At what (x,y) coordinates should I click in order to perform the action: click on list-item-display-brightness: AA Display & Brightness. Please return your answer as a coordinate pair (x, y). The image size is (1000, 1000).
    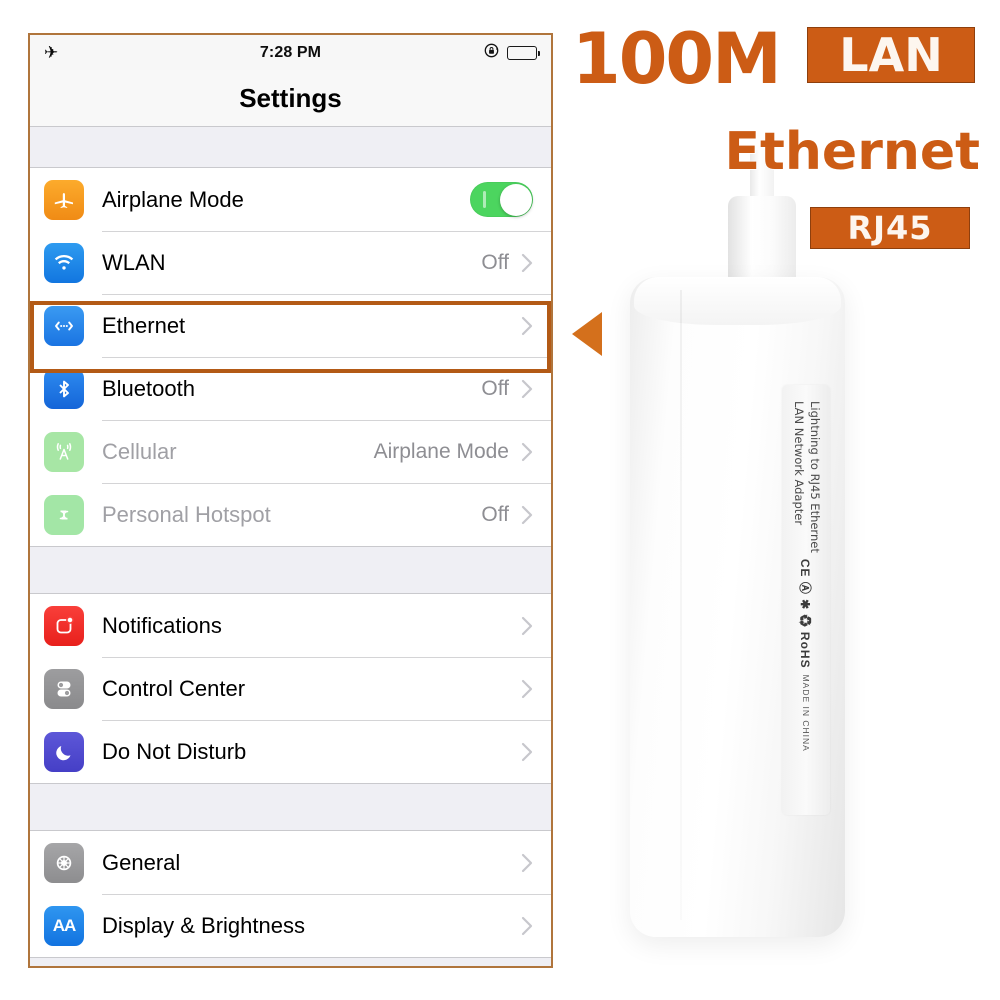
    Looking at the image, I should click on (290, 925).